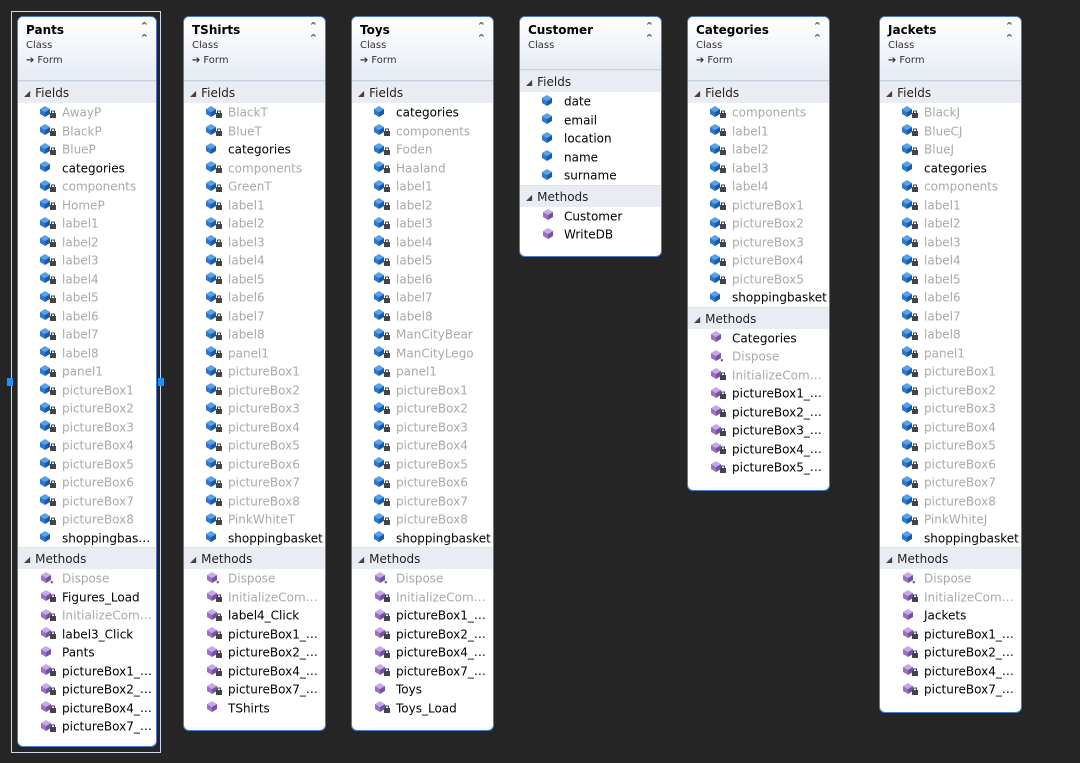  I want to click on field-item: pictureBox5, so click(758, 279).